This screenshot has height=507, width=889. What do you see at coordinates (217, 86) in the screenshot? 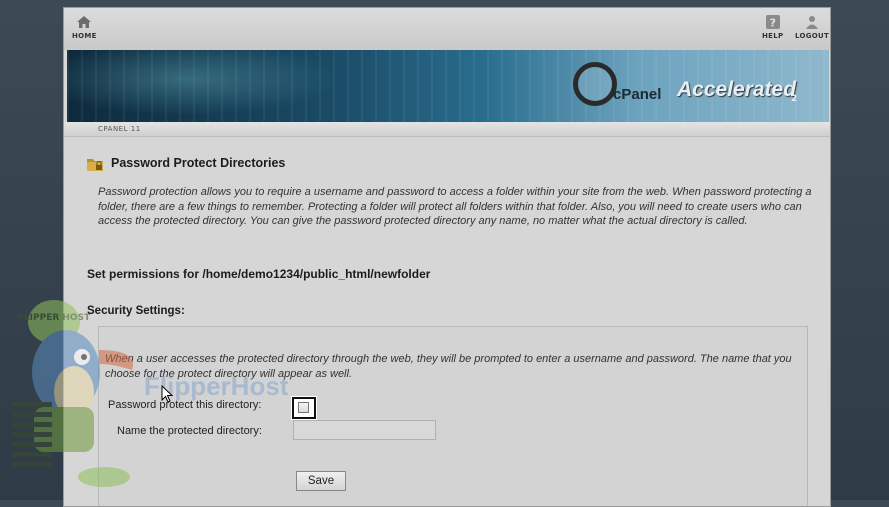
I see `banner-glow` at bounding box center [217, 86].